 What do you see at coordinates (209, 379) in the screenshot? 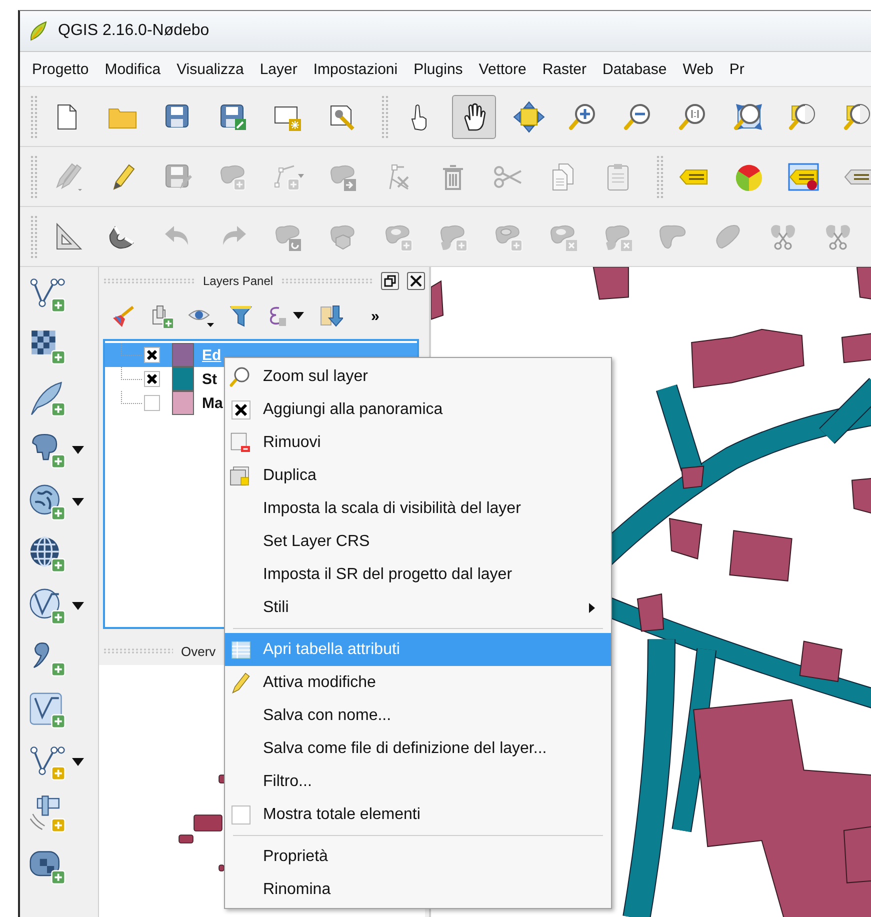
I see `layer-name: St` at bounding box center [209, 379].